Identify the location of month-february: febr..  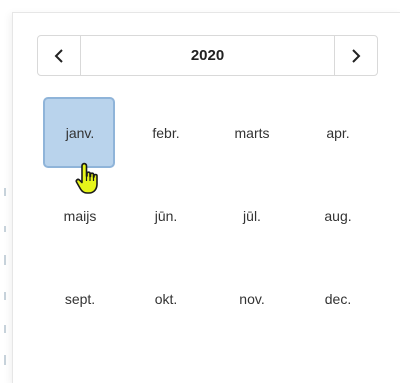
(166, 134).